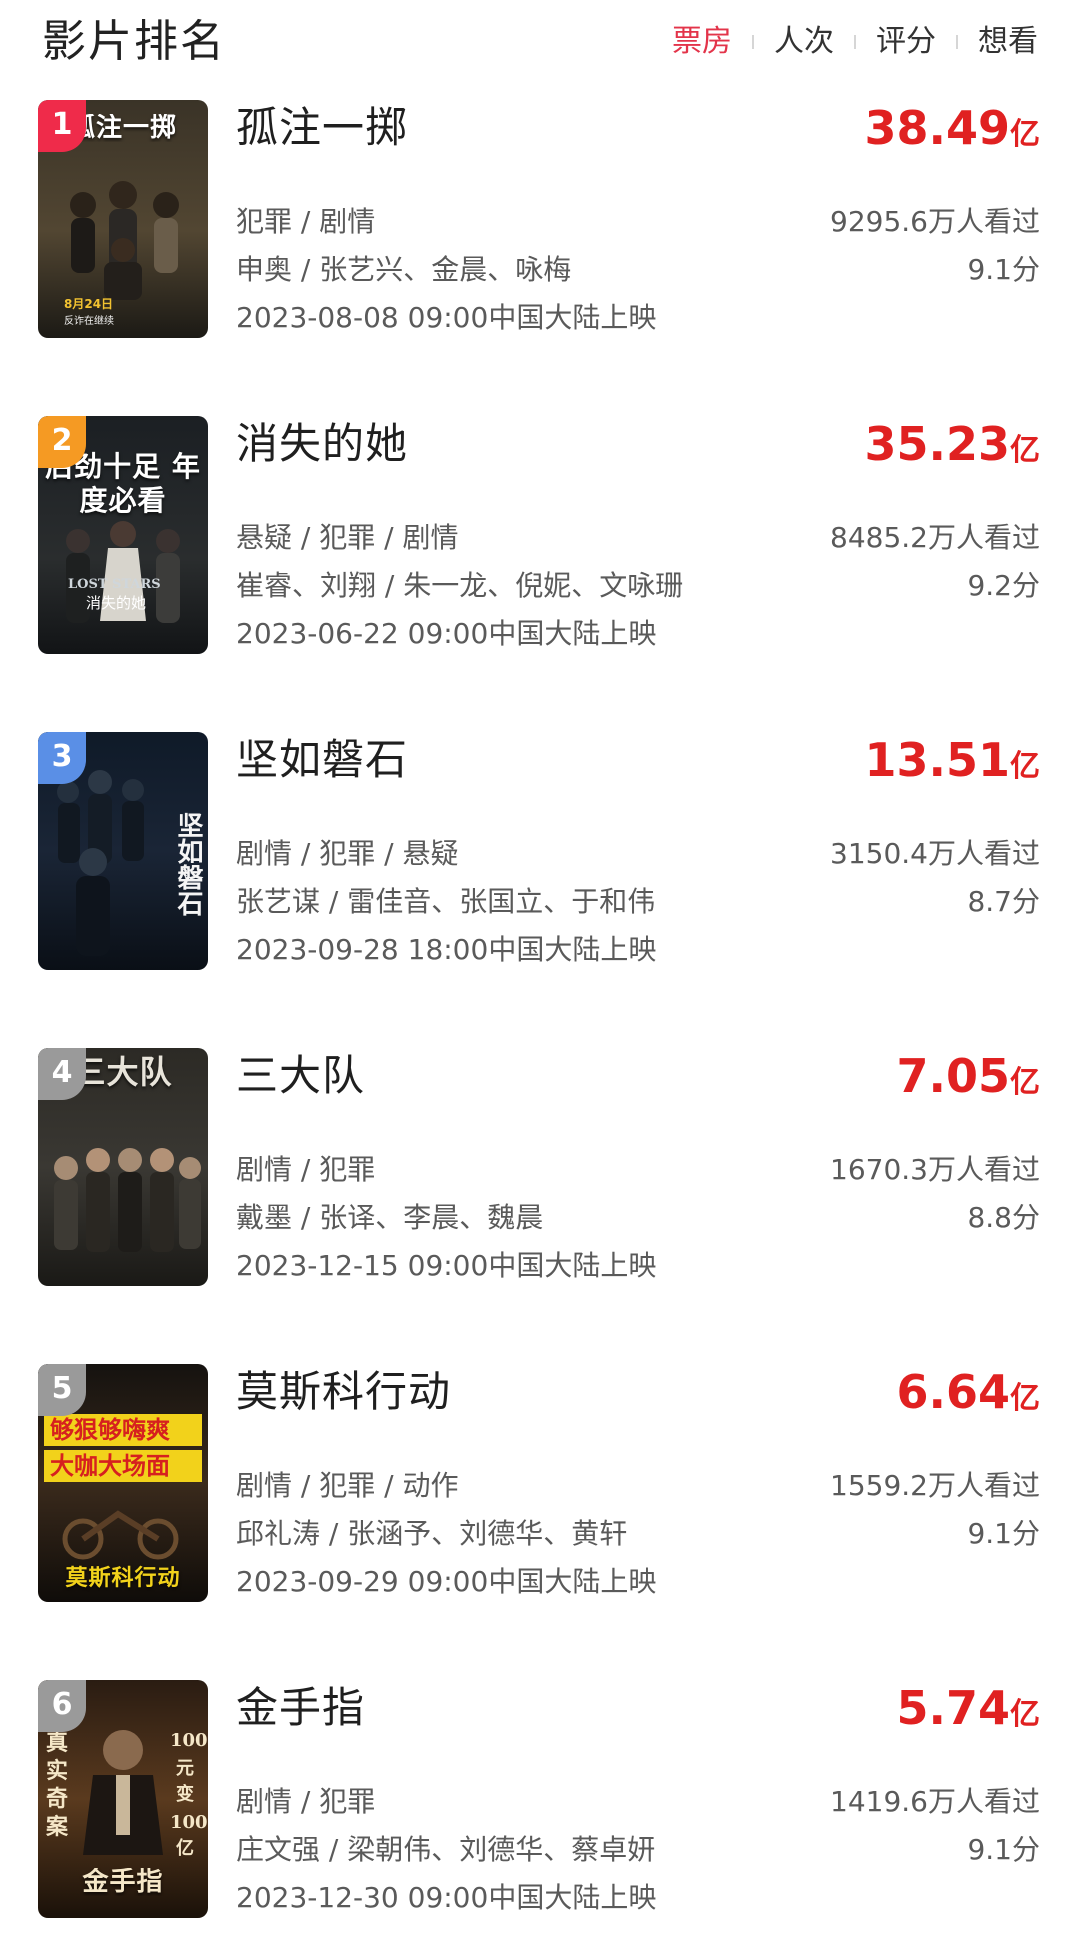  I want to click on tab-box-office: 票房, so click(702, 42).